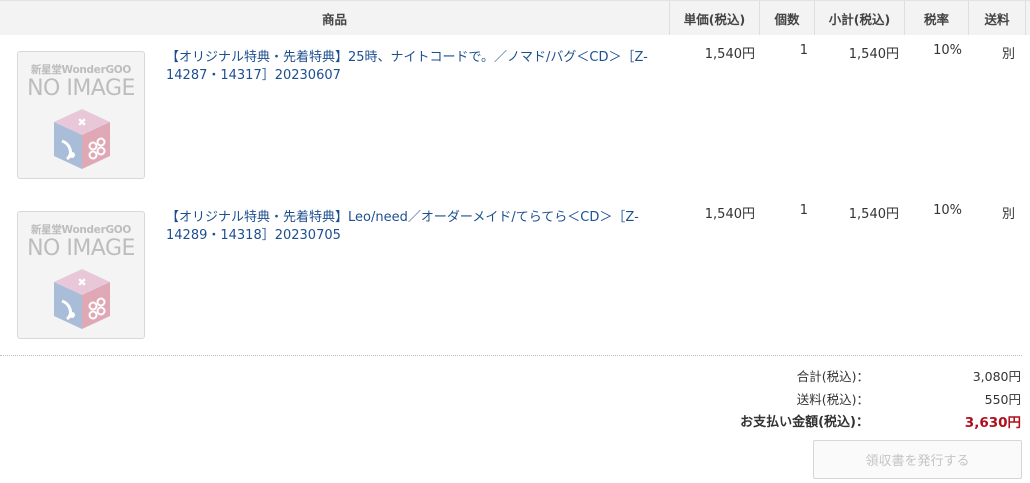 Image resolution: width=1030 pixels, height=483 pixels. I want to click on summary-subtotal-value: 3,080円, so click(996, 376).